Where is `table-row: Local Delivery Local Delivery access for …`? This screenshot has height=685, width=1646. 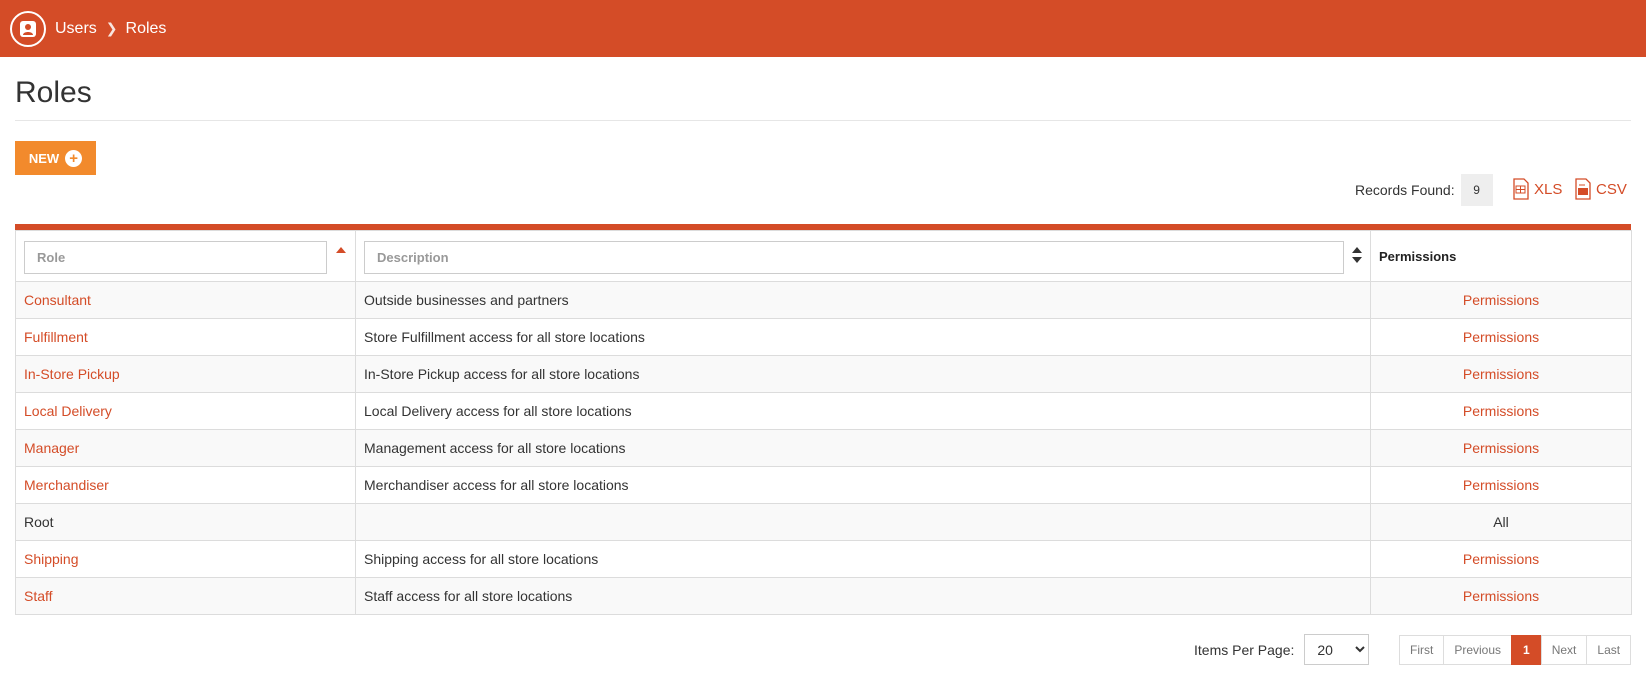 table-row: Local Delivery Local Delivery access for … is located at coordinates (823, 411).